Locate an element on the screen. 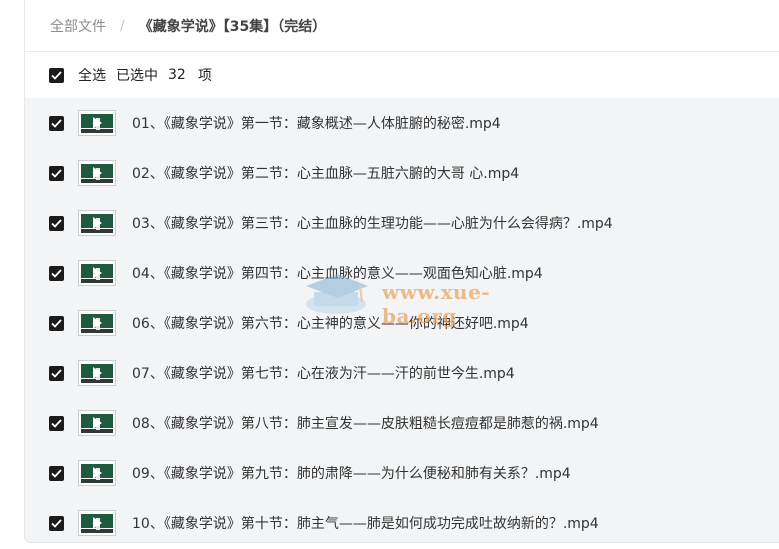  select-all-checkbox is located at coordinates (56, 75).